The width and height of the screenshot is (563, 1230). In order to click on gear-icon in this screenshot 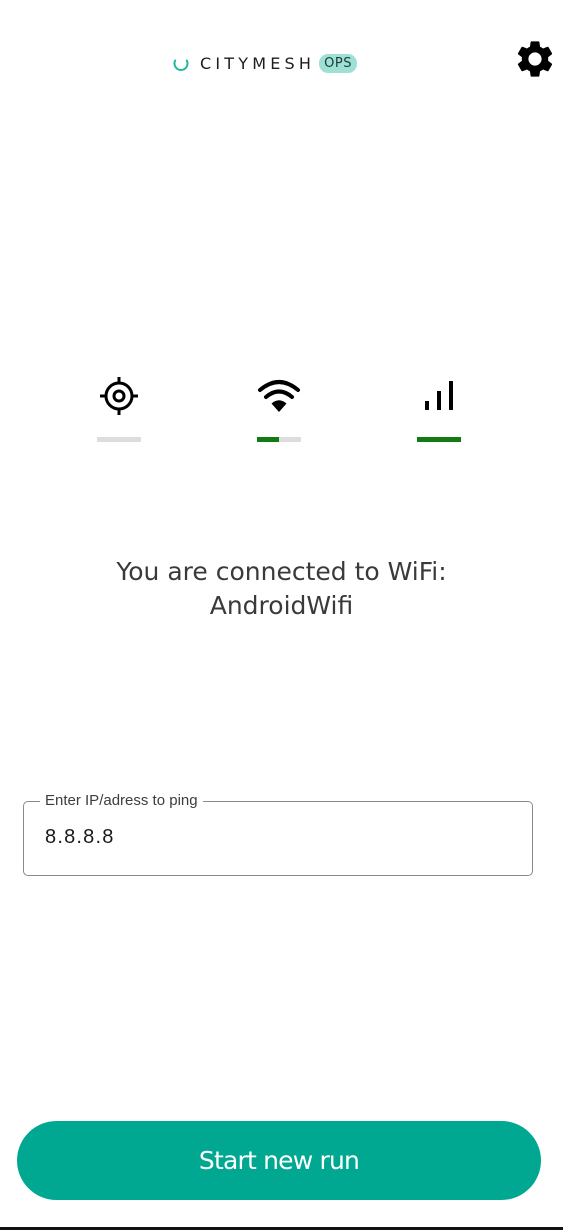, I will do `click(535, 59)`.